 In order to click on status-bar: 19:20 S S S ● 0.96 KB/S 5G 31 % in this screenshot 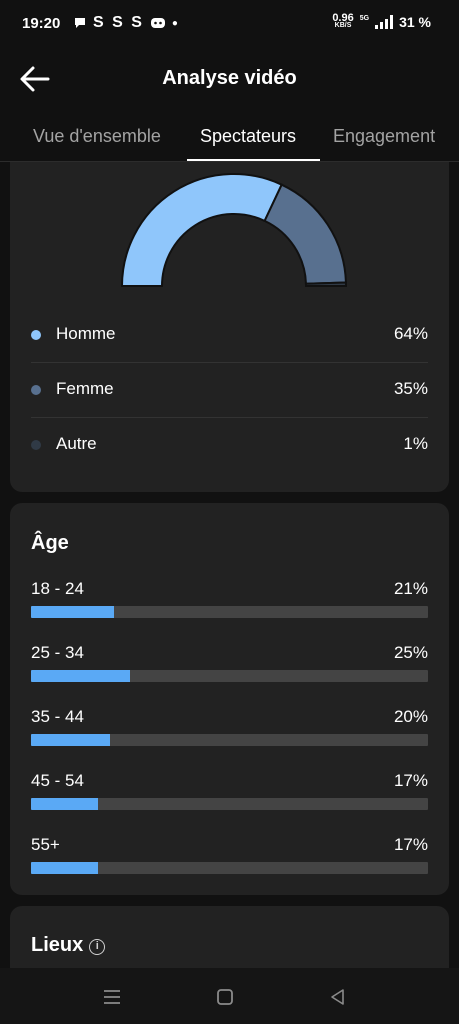, I will do `click(229, 25)`.